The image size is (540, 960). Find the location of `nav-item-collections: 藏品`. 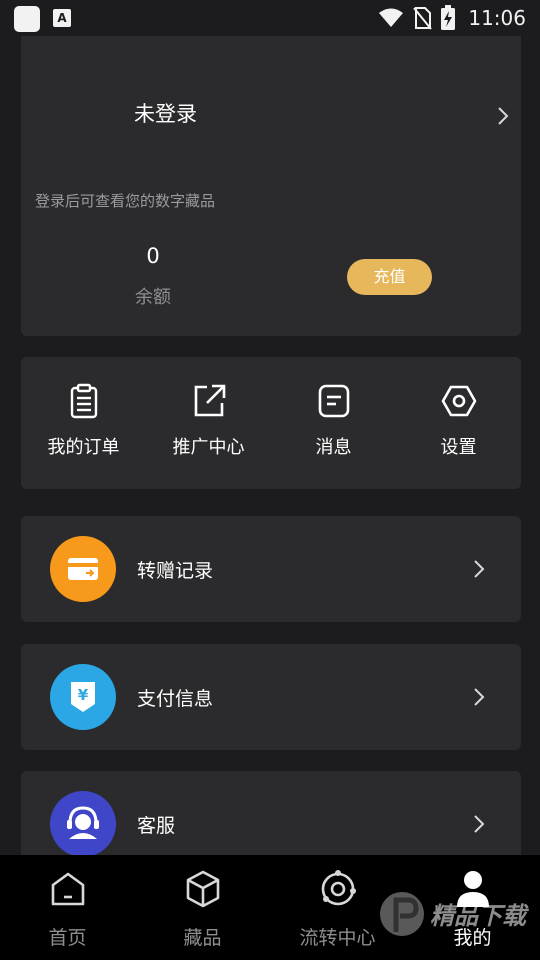

nav-item-collections: 藏品 is located at coordinates (202, 907).